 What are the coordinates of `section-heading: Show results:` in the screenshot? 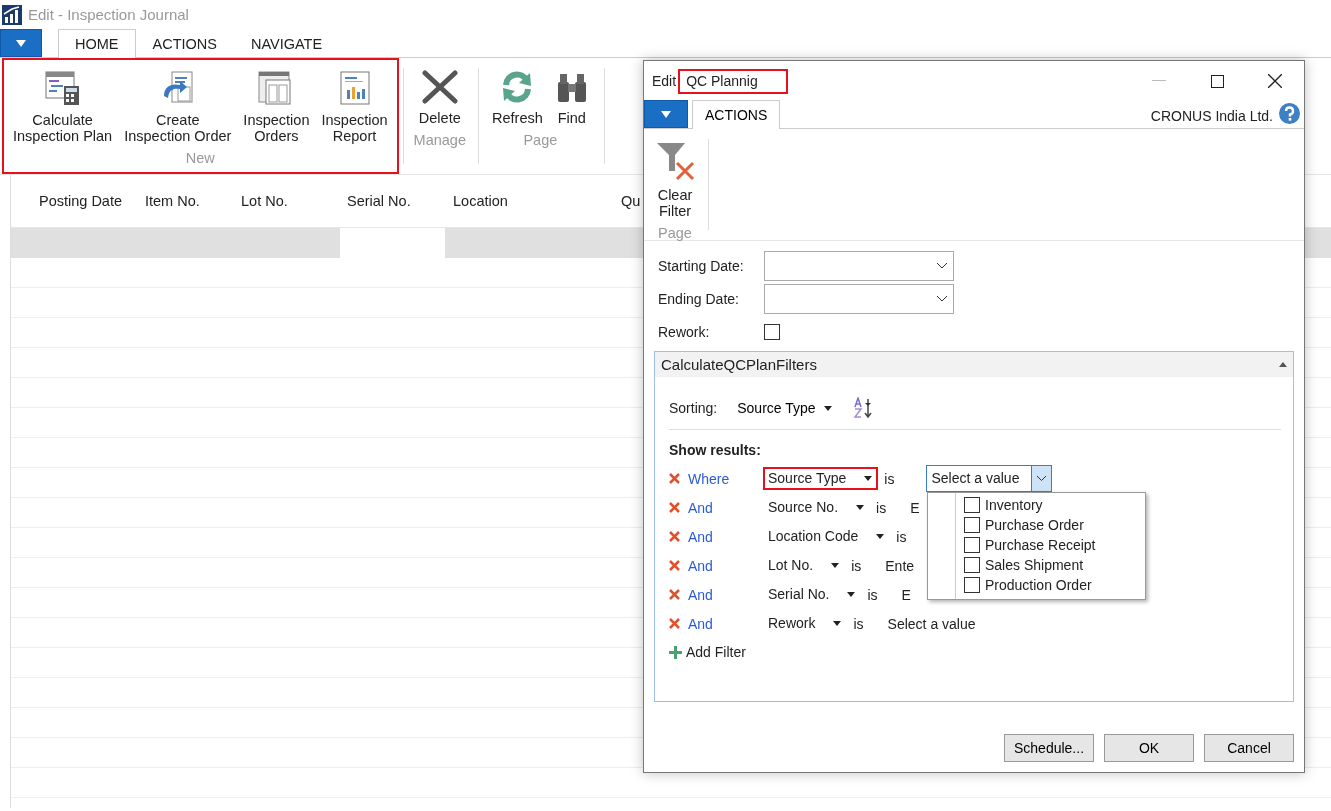 It's located at (715, 450).